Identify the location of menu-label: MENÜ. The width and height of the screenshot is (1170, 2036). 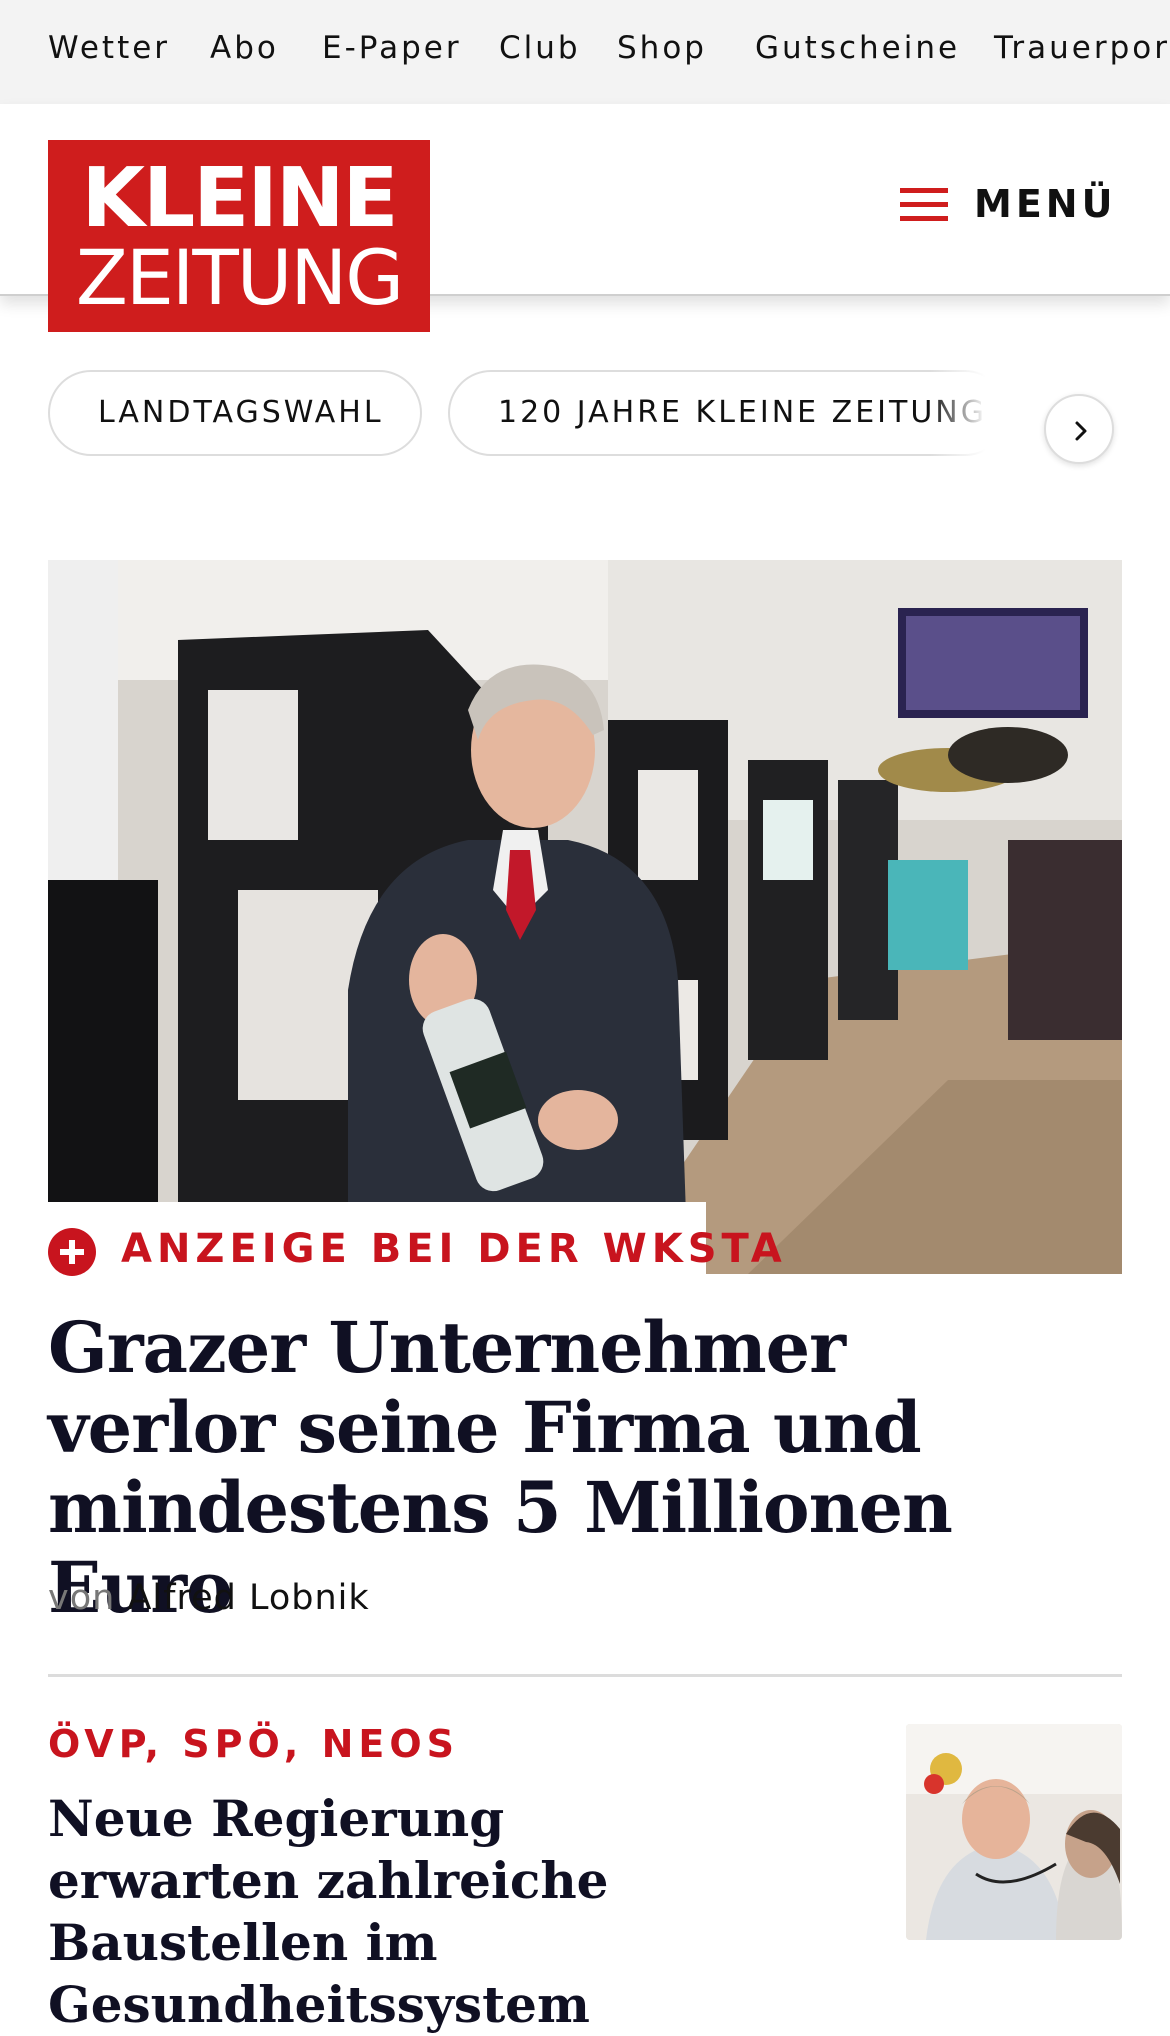
(1045, 204).